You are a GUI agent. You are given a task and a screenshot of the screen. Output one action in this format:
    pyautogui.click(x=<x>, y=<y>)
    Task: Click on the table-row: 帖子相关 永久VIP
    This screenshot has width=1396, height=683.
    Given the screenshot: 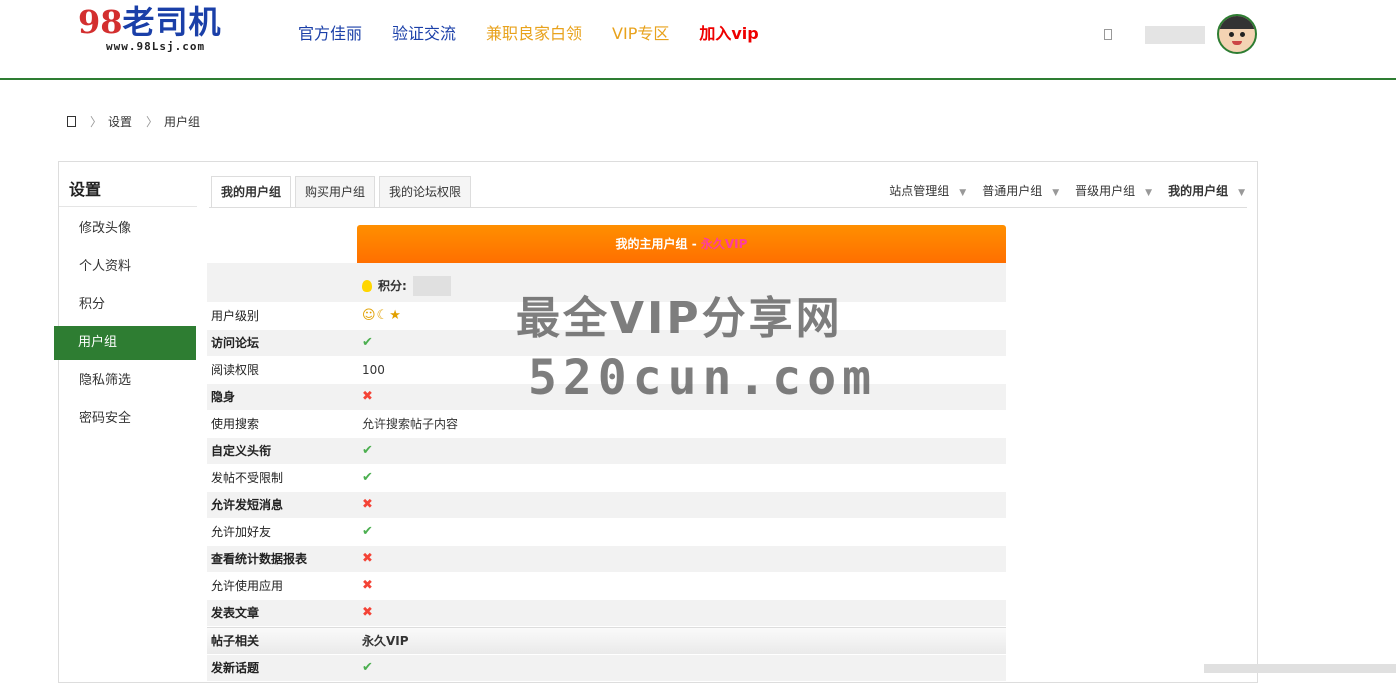 What is the action you would take?
    pyautogui.click(x=606, y=641)
    